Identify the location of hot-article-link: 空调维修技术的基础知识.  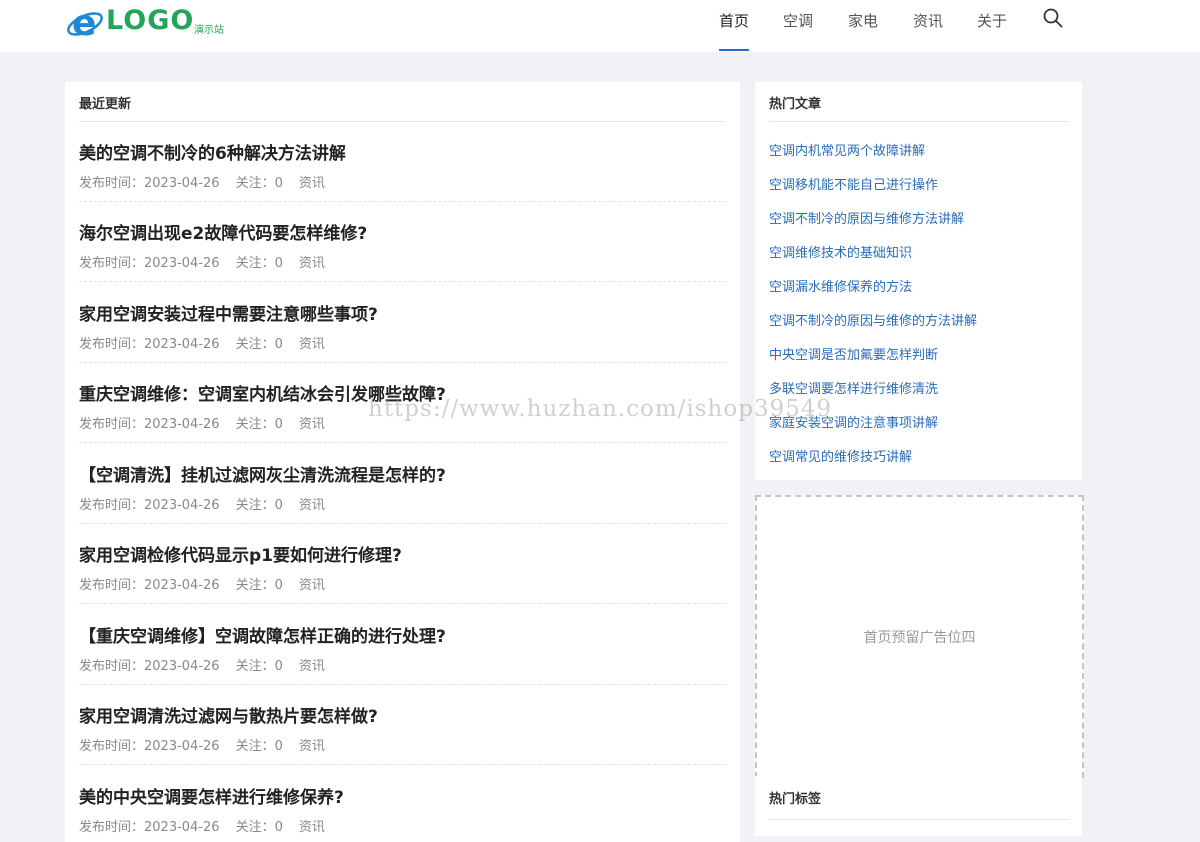
(873, 259).